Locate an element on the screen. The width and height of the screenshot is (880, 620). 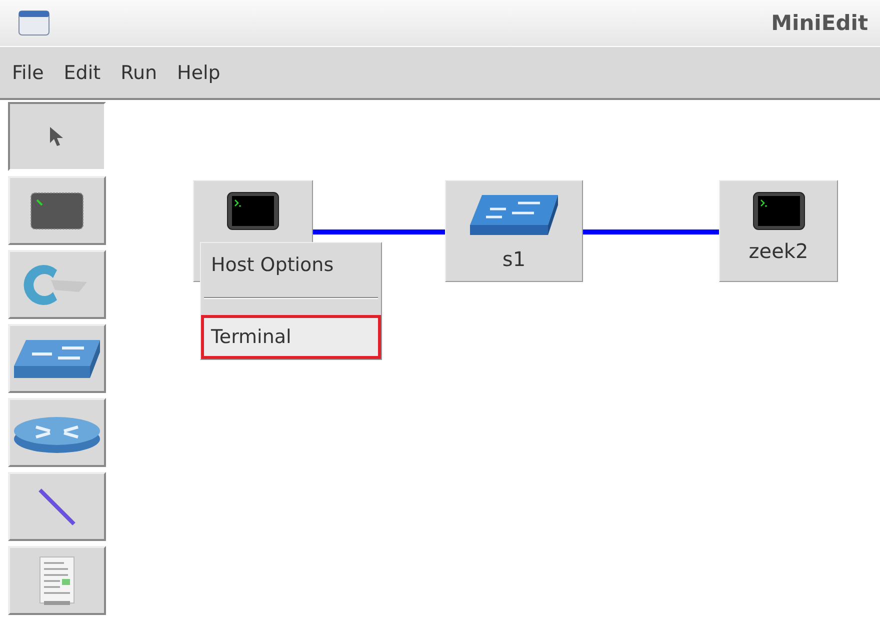
menu-item: Edit is located at coordinates (82, 73).